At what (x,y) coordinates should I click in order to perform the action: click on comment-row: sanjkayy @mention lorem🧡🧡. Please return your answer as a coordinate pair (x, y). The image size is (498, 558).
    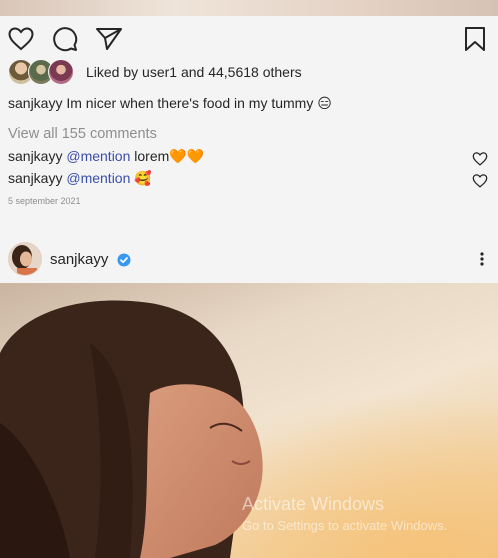
    Looking at the image, I should click on (106, 156).